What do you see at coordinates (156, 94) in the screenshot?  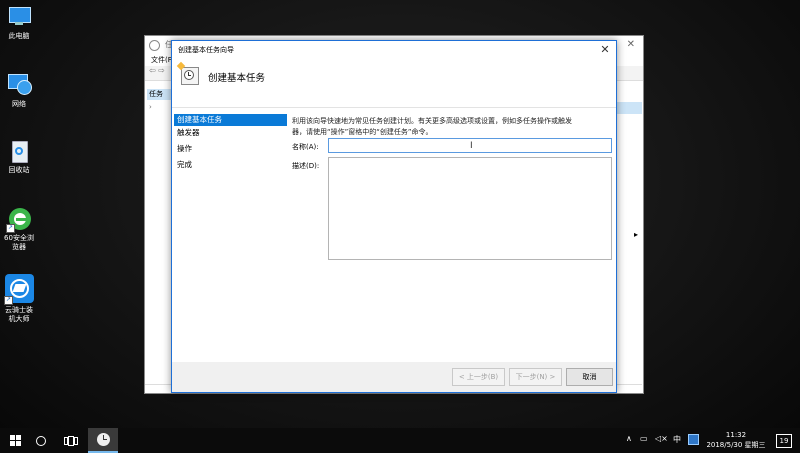 I see `tree-item-label: 任务` at bounding box center [156, 94].